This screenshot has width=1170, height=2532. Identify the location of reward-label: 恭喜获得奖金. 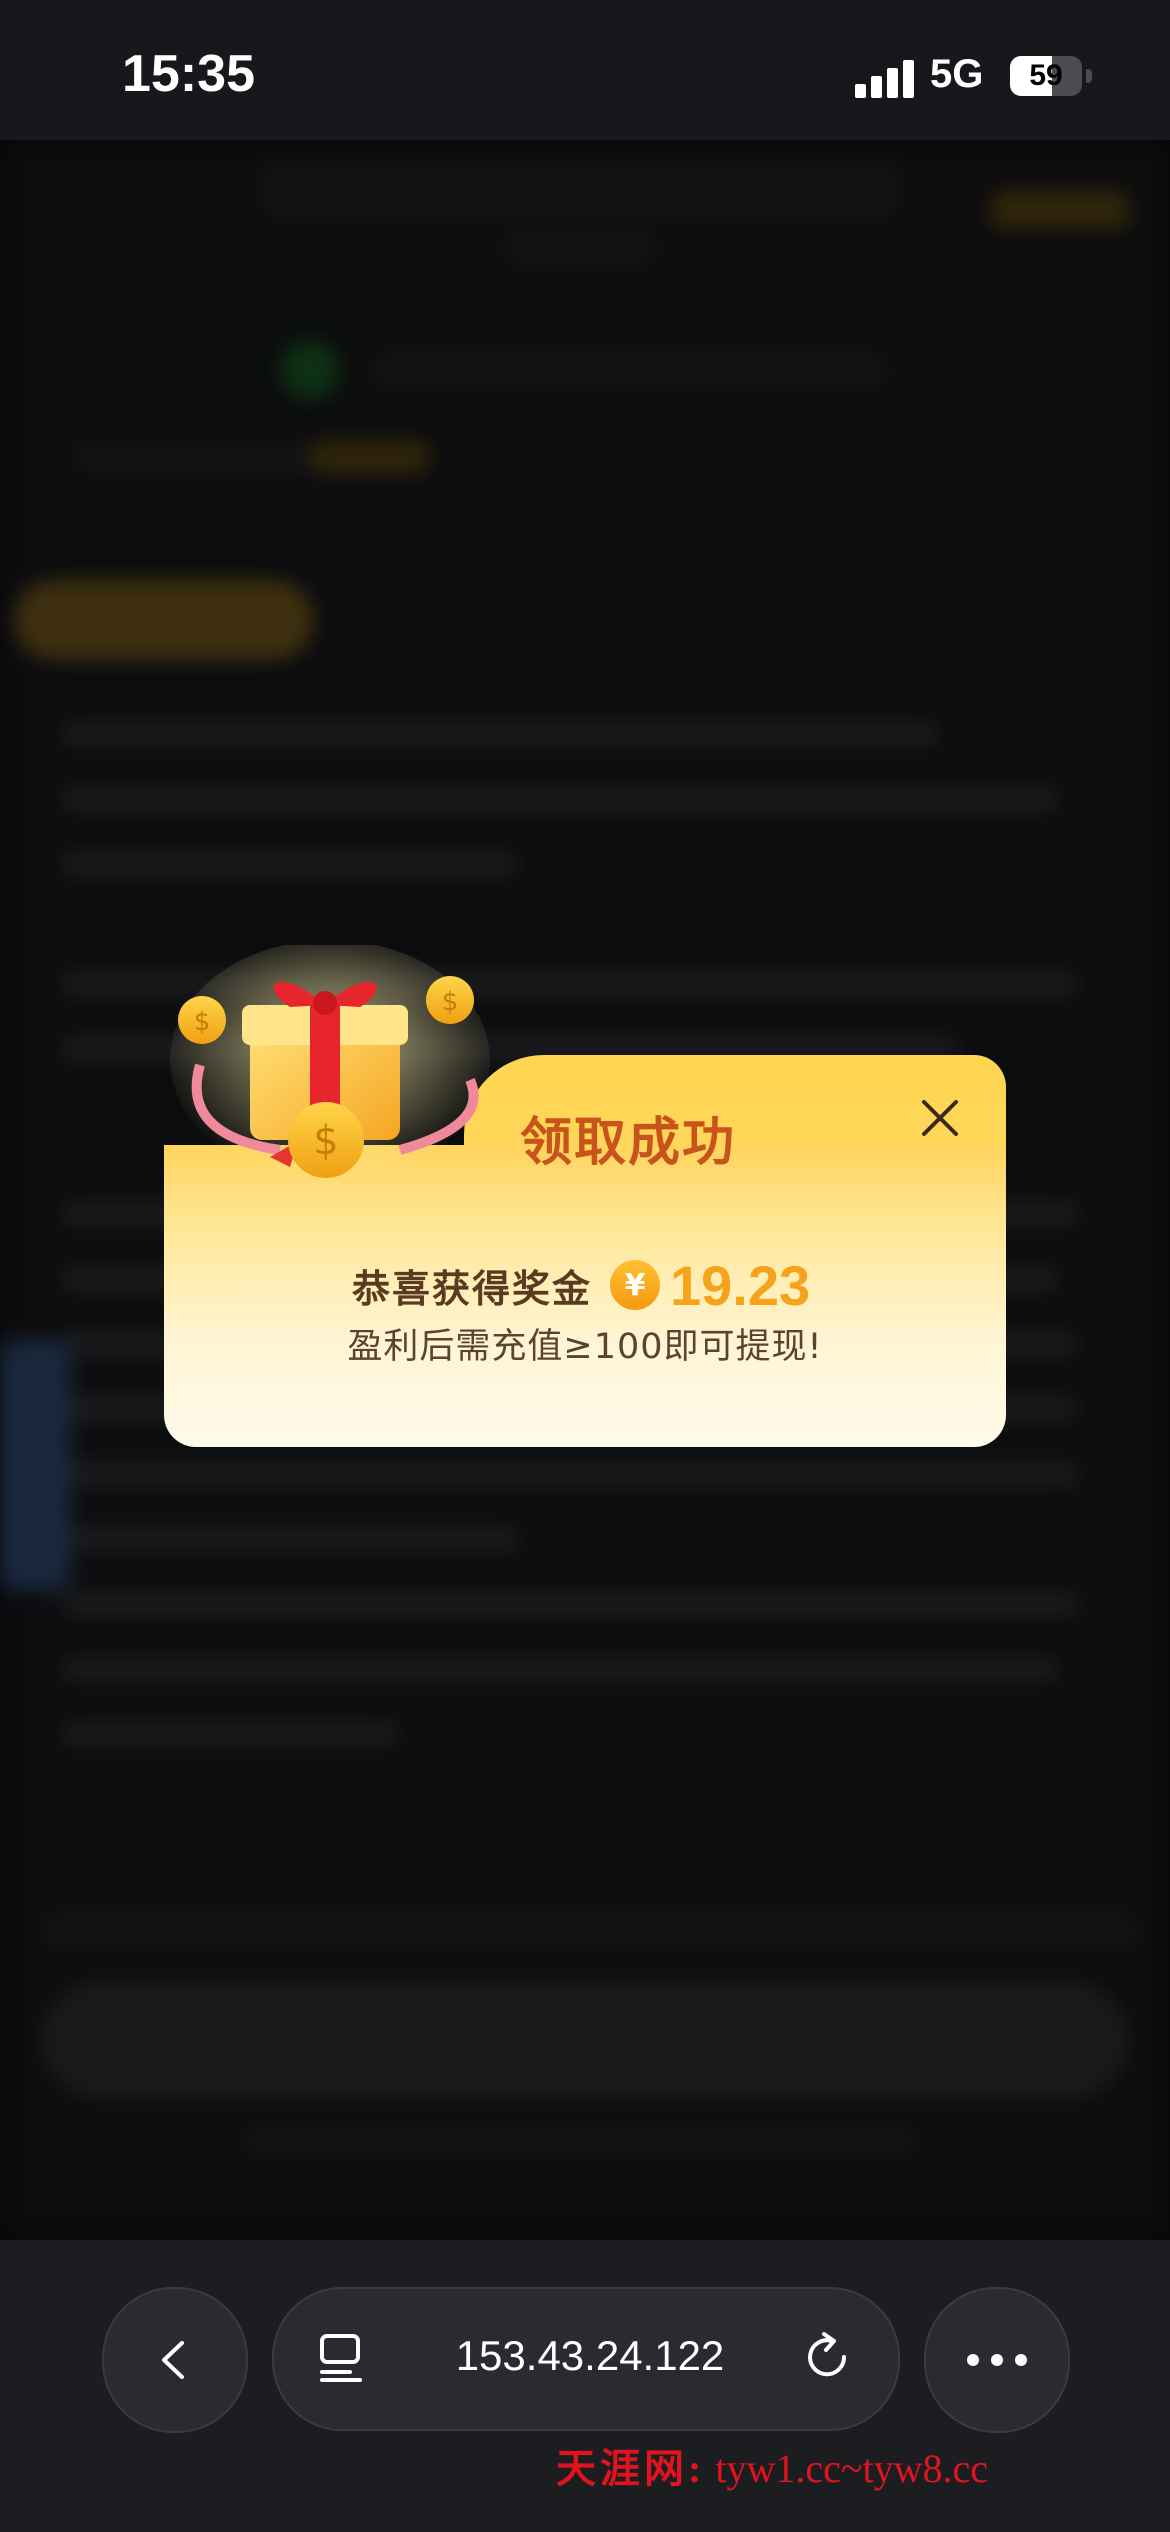
(472, 1288).